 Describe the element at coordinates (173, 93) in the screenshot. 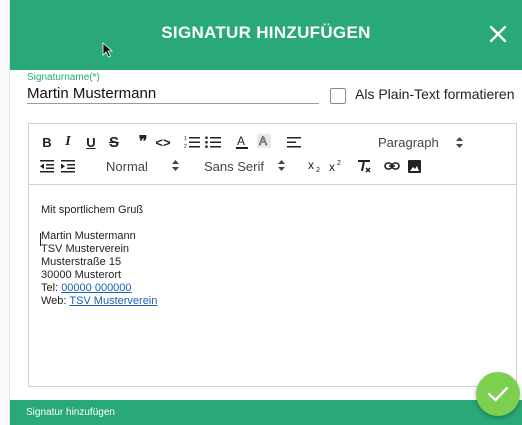

I see `signature-name-input` at that location.